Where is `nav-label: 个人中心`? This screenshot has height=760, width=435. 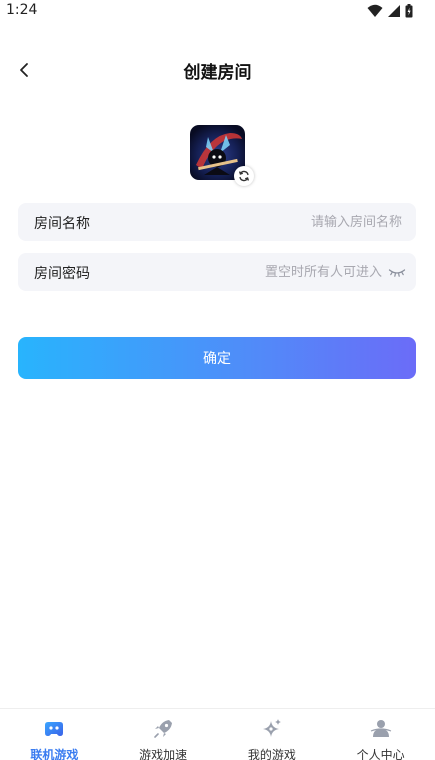
nav-label: 个人中心 is located at coordinates (380, 754).